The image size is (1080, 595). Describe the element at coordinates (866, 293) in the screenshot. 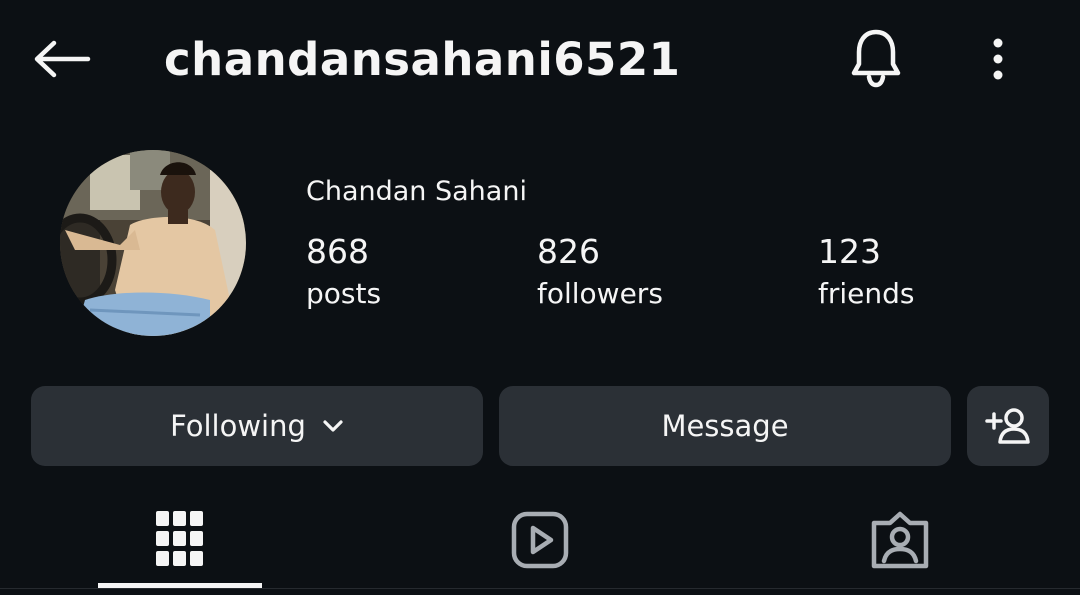

I see `friends-label: friends` at that location.